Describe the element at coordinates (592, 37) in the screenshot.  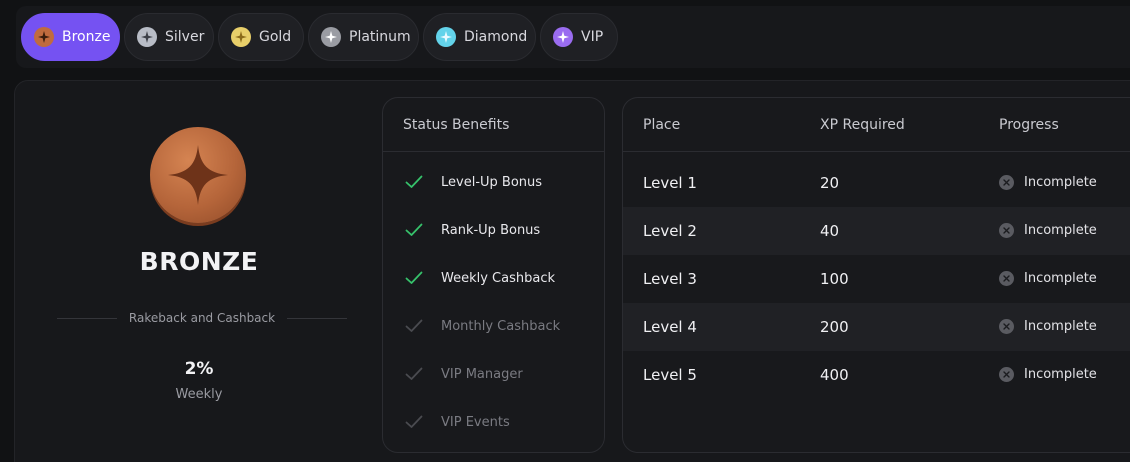
I see `tab-label: VIP` at that location.